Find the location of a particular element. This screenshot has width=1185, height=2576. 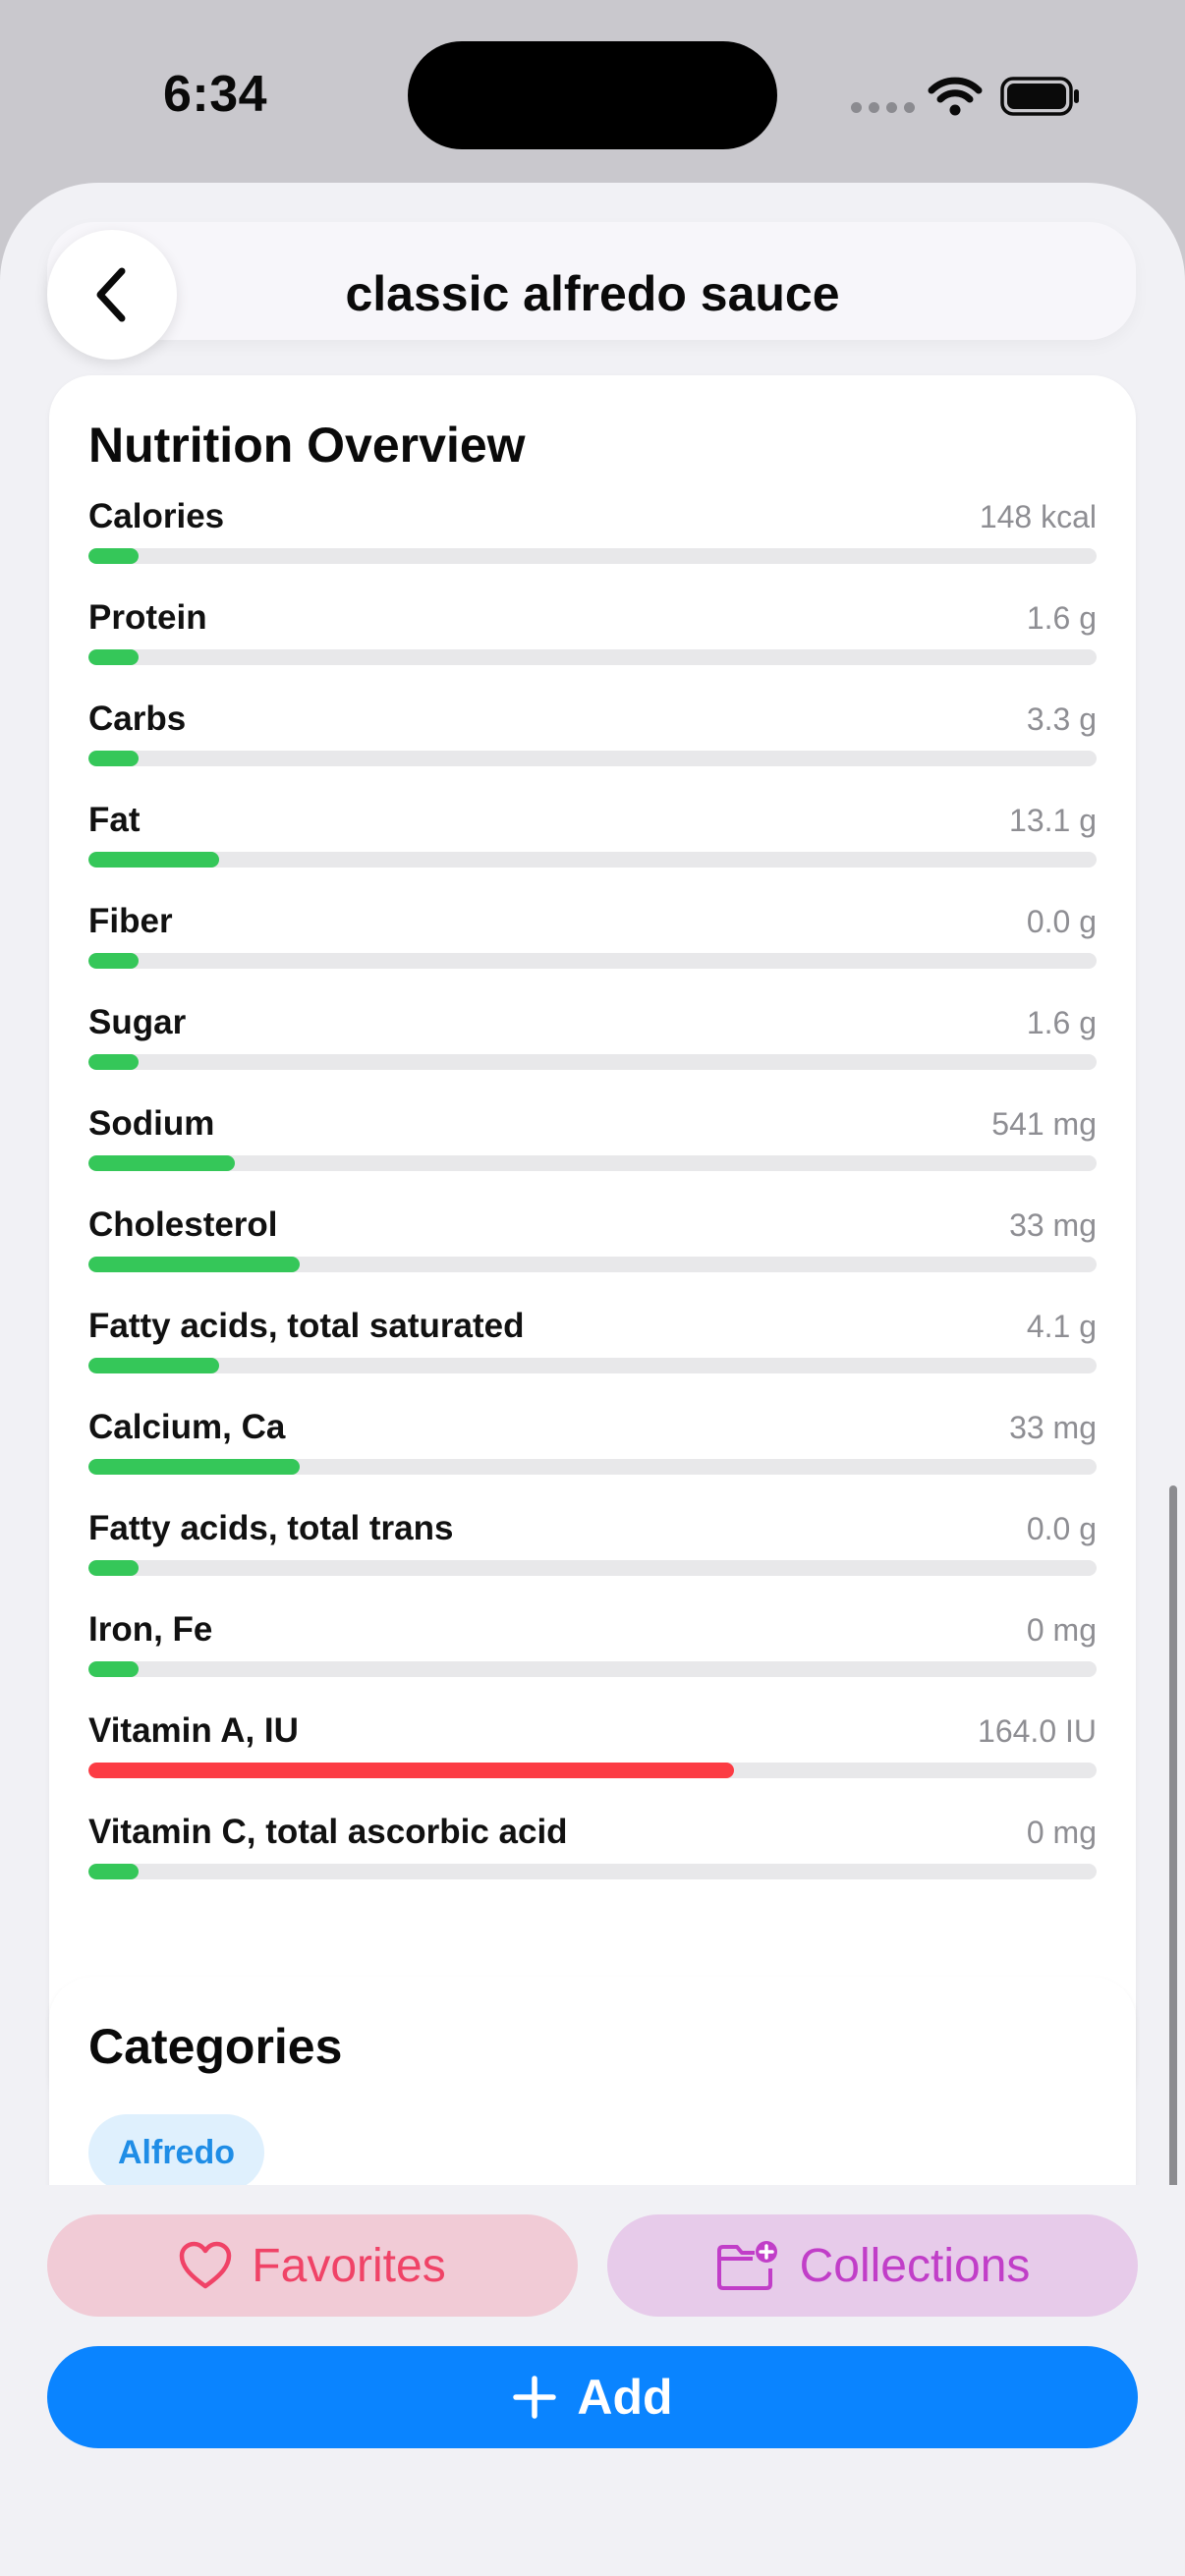

nutrient-label: Vitamin C, total ascorbic acid is located at coordinates (328, 1832).